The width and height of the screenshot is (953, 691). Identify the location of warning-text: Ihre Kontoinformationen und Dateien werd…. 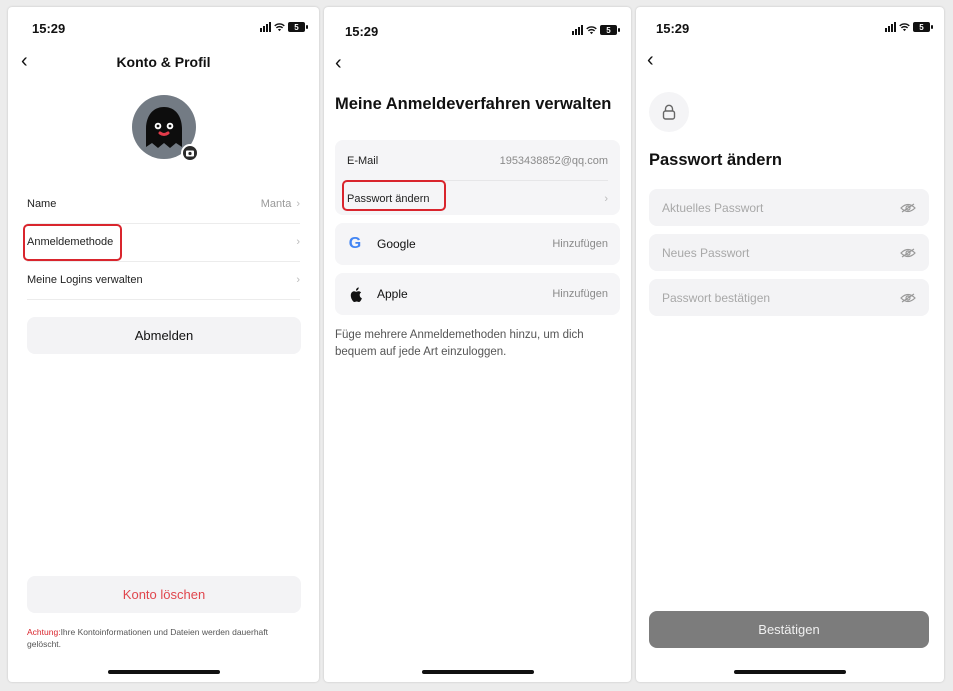
(148, 638).